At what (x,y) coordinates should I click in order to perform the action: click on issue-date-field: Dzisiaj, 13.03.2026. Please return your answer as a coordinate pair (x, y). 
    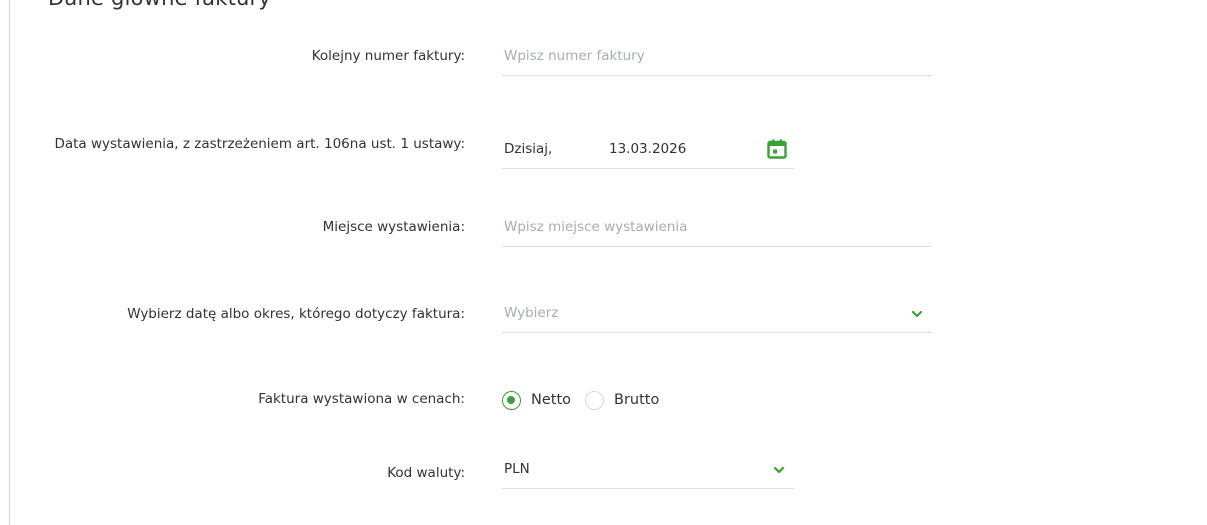
    Looking at the image, I should click on (648, 149).